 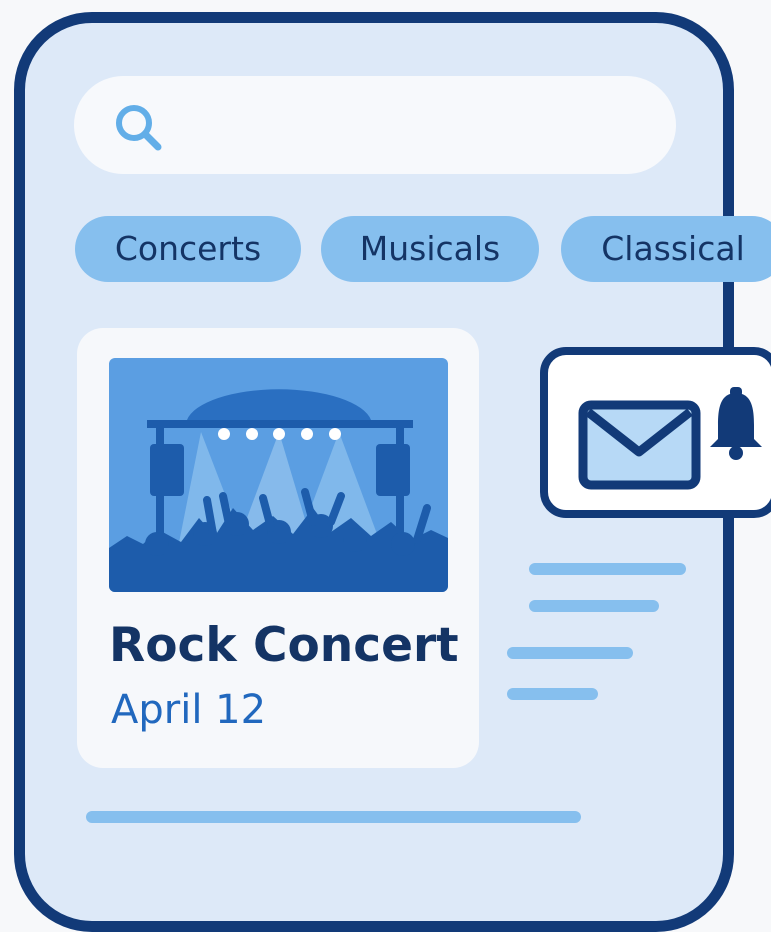 I want to click on search-bar, so click(x=375, y=125).